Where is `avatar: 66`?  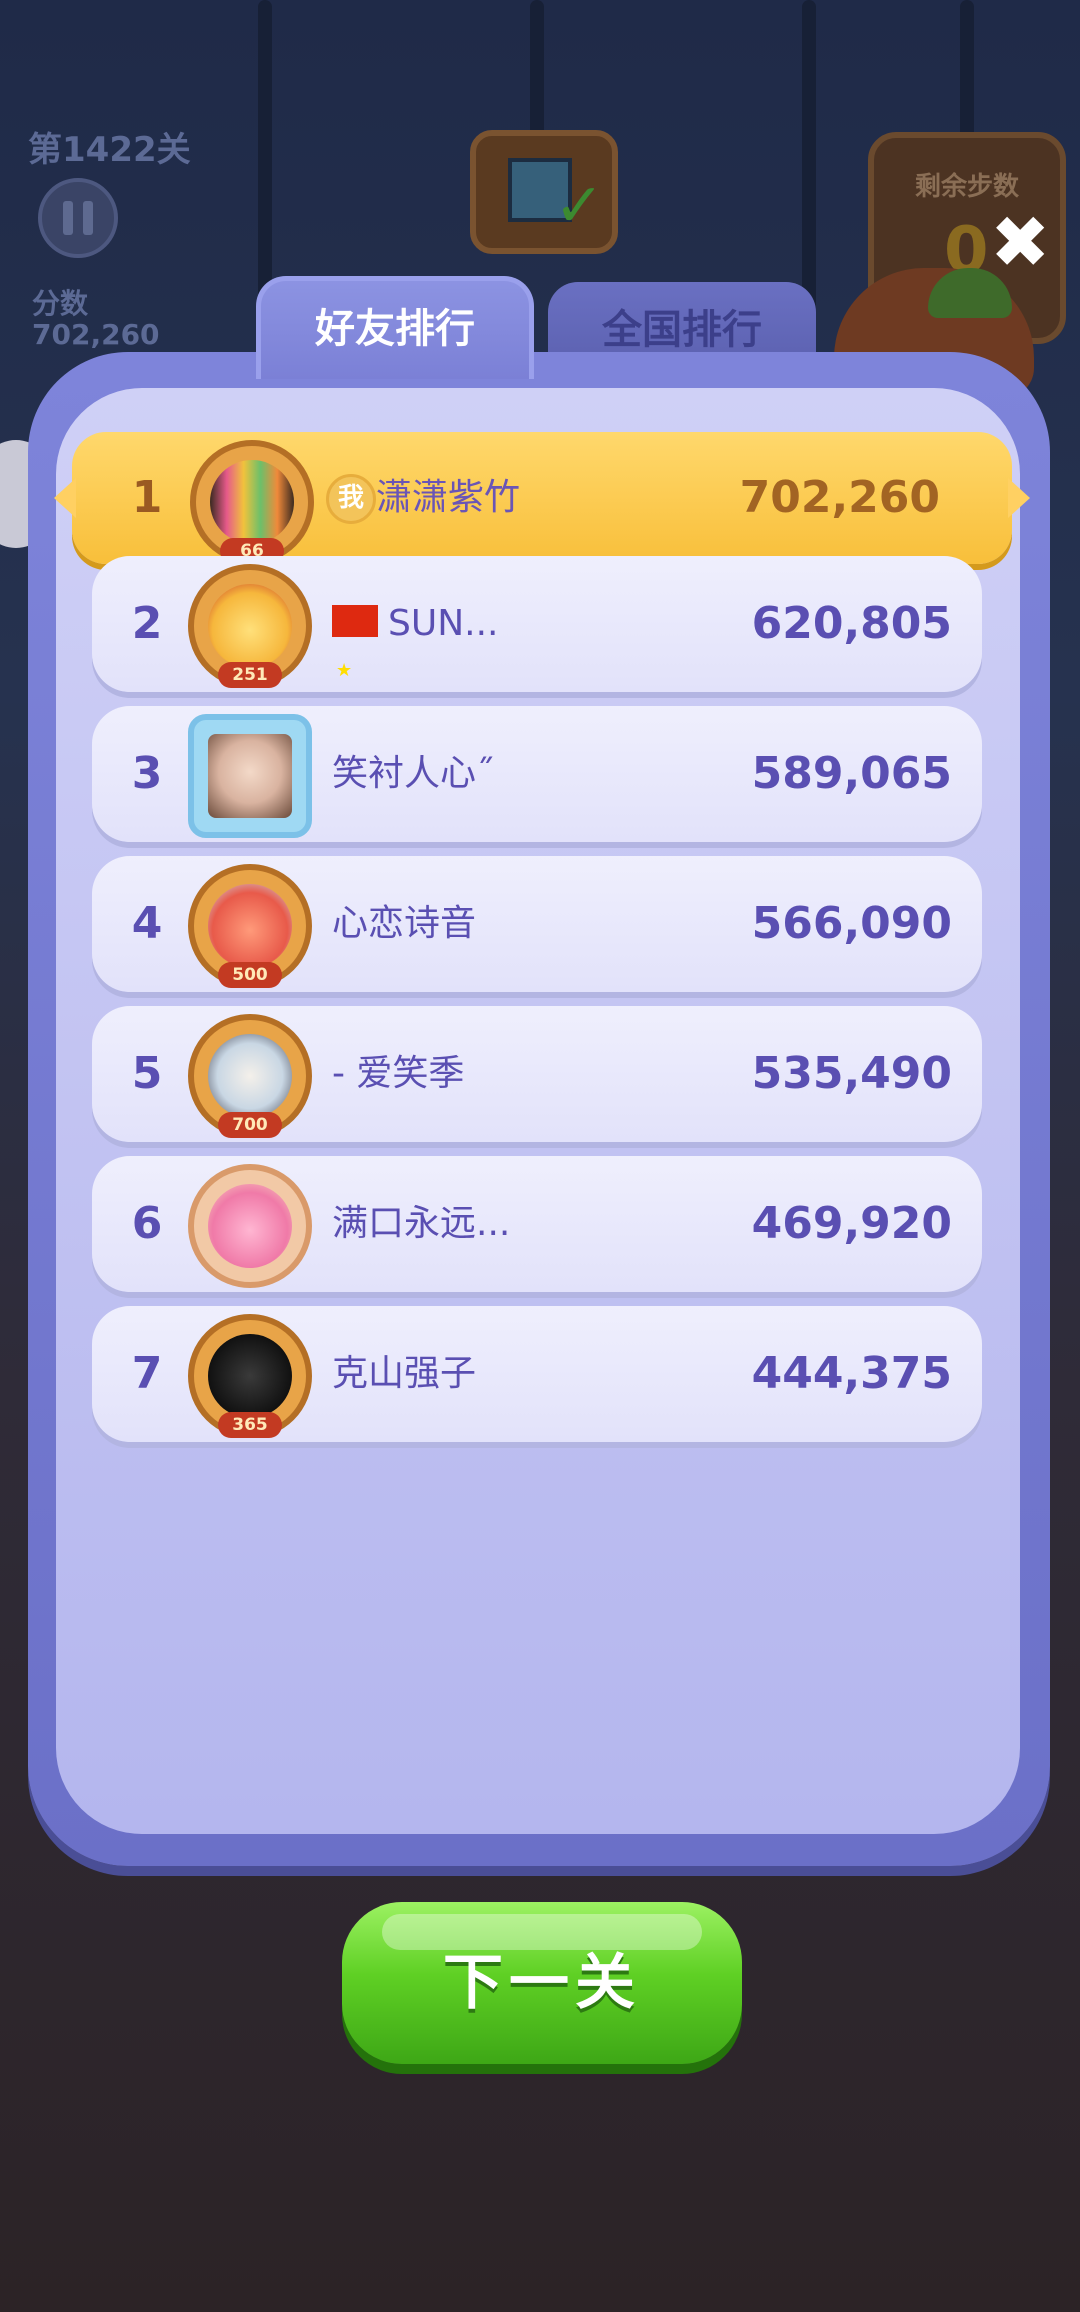 avatar: 66 is located at coordinates (252, 502).